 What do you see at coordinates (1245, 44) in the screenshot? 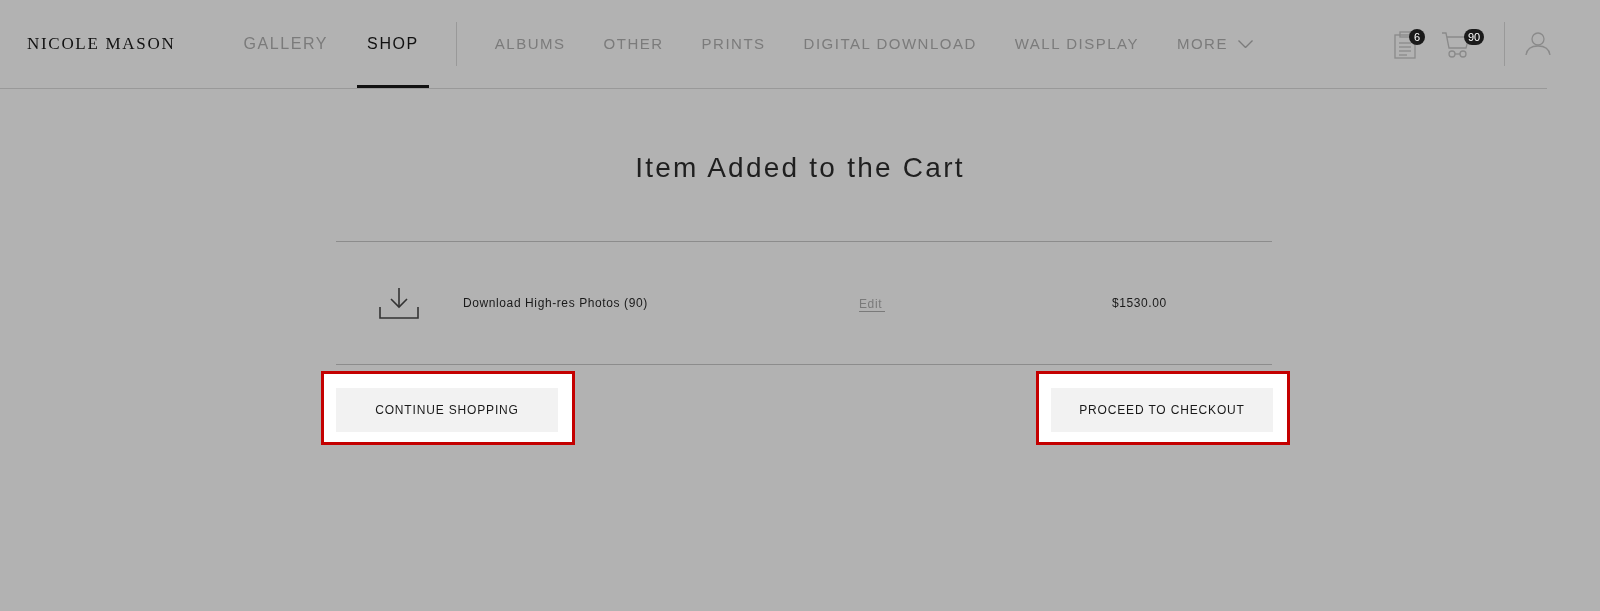
I see `chevron-down-icon` at bounding box center [1245, 44].